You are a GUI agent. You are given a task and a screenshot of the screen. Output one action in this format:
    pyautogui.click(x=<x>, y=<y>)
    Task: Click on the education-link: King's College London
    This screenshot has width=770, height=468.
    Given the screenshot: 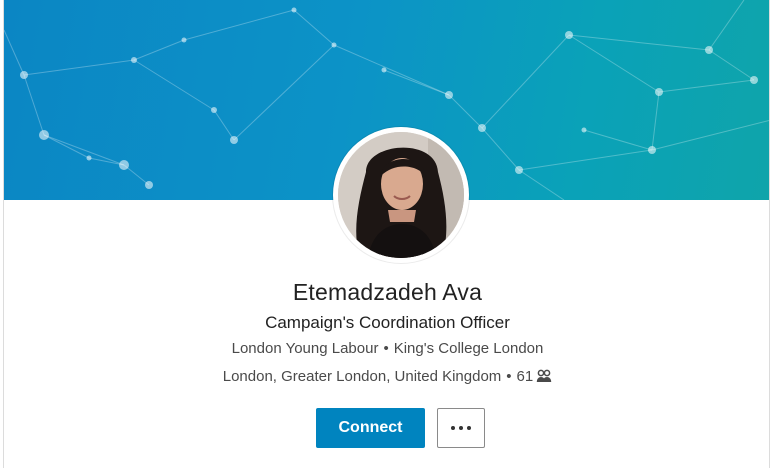 What is the action you would take?
    pyautogui.click(x=469, y=348)
    